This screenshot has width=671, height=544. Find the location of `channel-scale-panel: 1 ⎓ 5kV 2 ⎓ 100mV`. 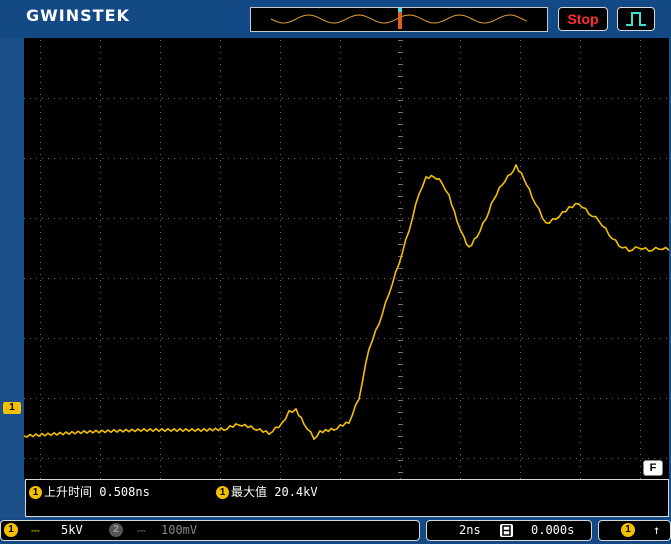

channel-scale-panel: 1 ⎓ 5kV 2 ⎓ 100mV is located at coordinates (210, 530).